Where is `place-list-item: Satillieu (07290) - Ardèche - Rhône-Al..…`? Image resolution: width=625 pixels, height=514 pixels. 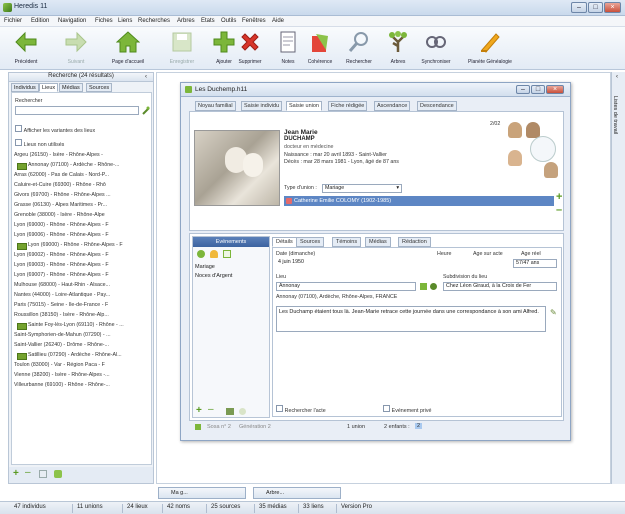
place-list-item: Satillieu (07290) - Ardèche - Rhône-Al..… is located at coordinates (76, 357).